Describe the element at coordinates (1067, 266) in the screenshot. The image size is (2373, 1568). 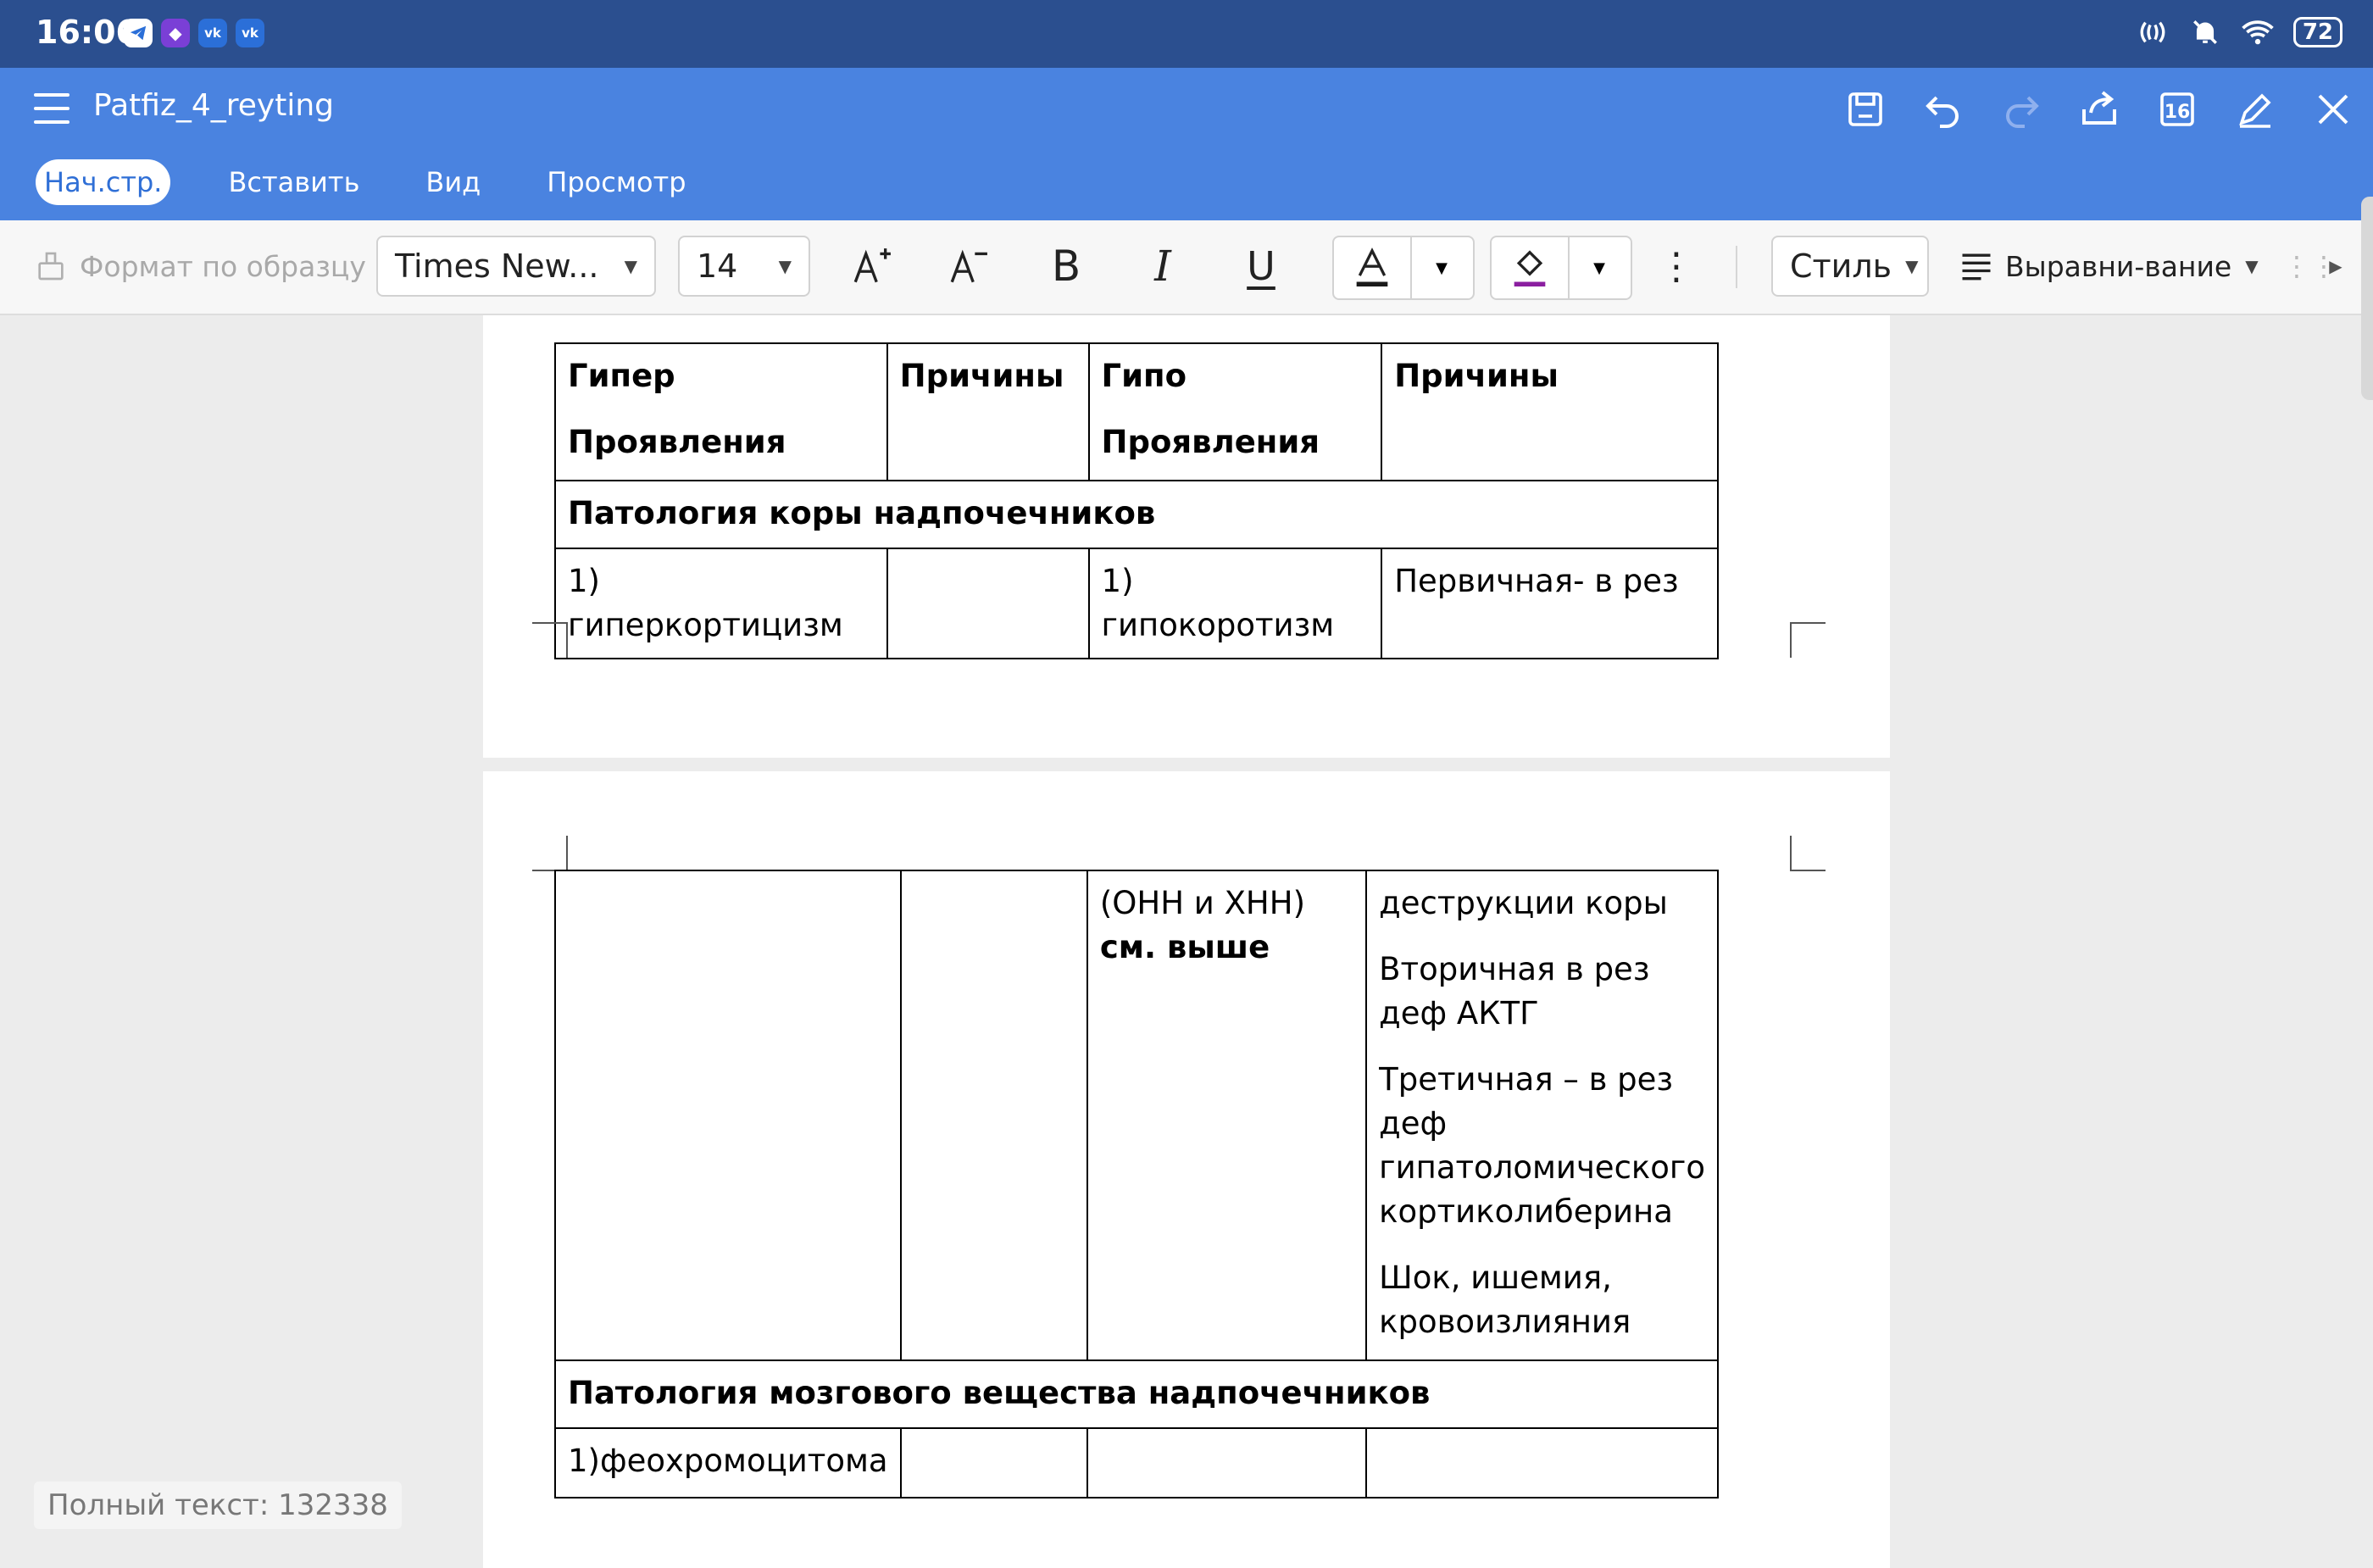
I see `bold-icon: B` at that location.